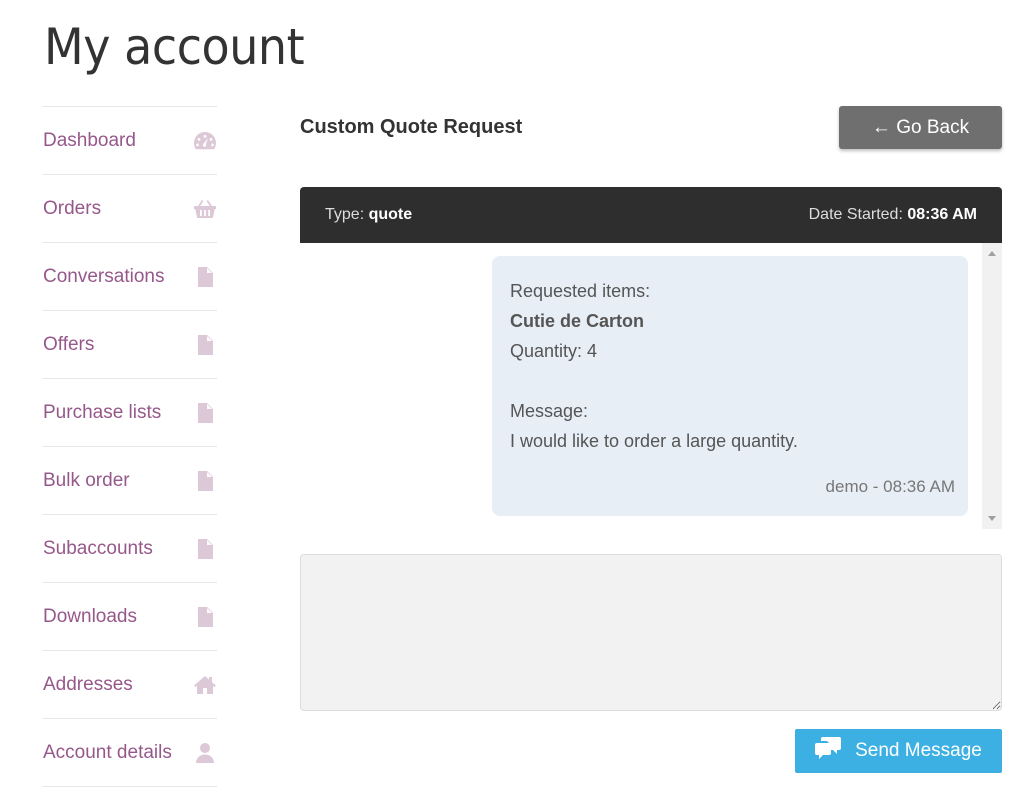 The height and width of the screenshot is (797, 1031). I want to click on type-label: Type:, so click(345, 214).